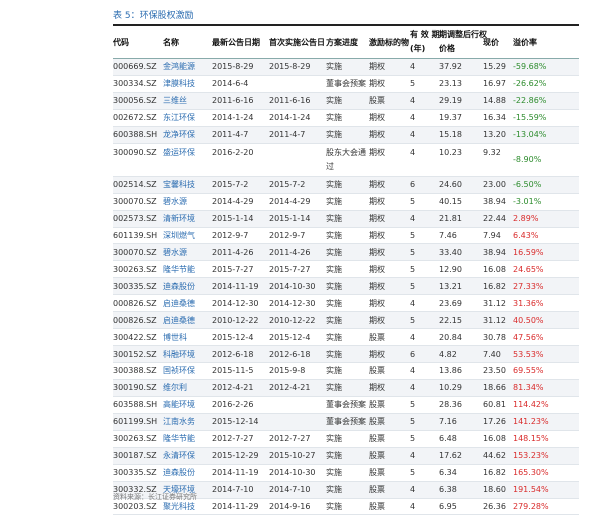 This screenshot has height=515, width=595. Describe the element at coordinates (187, 202) in the screenshot. I see `cell-name: 碧水源` at that location.